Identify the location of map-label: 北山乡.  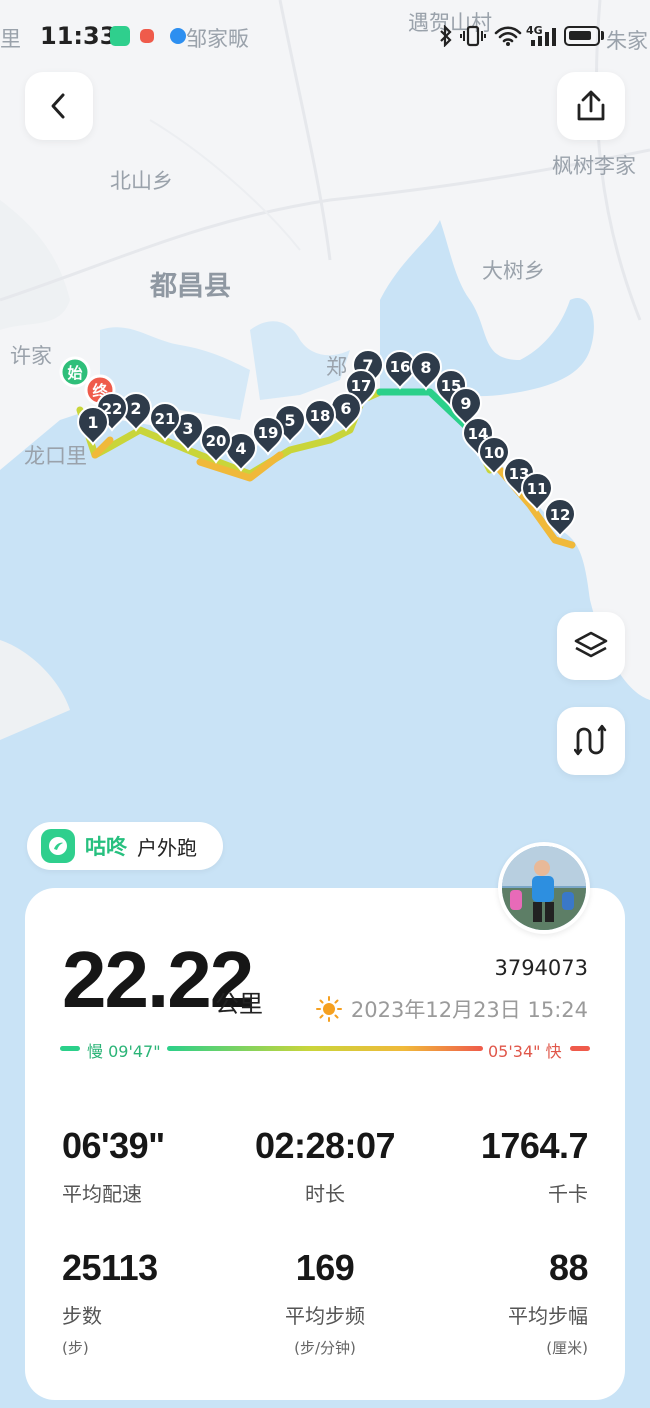
(141, 181).